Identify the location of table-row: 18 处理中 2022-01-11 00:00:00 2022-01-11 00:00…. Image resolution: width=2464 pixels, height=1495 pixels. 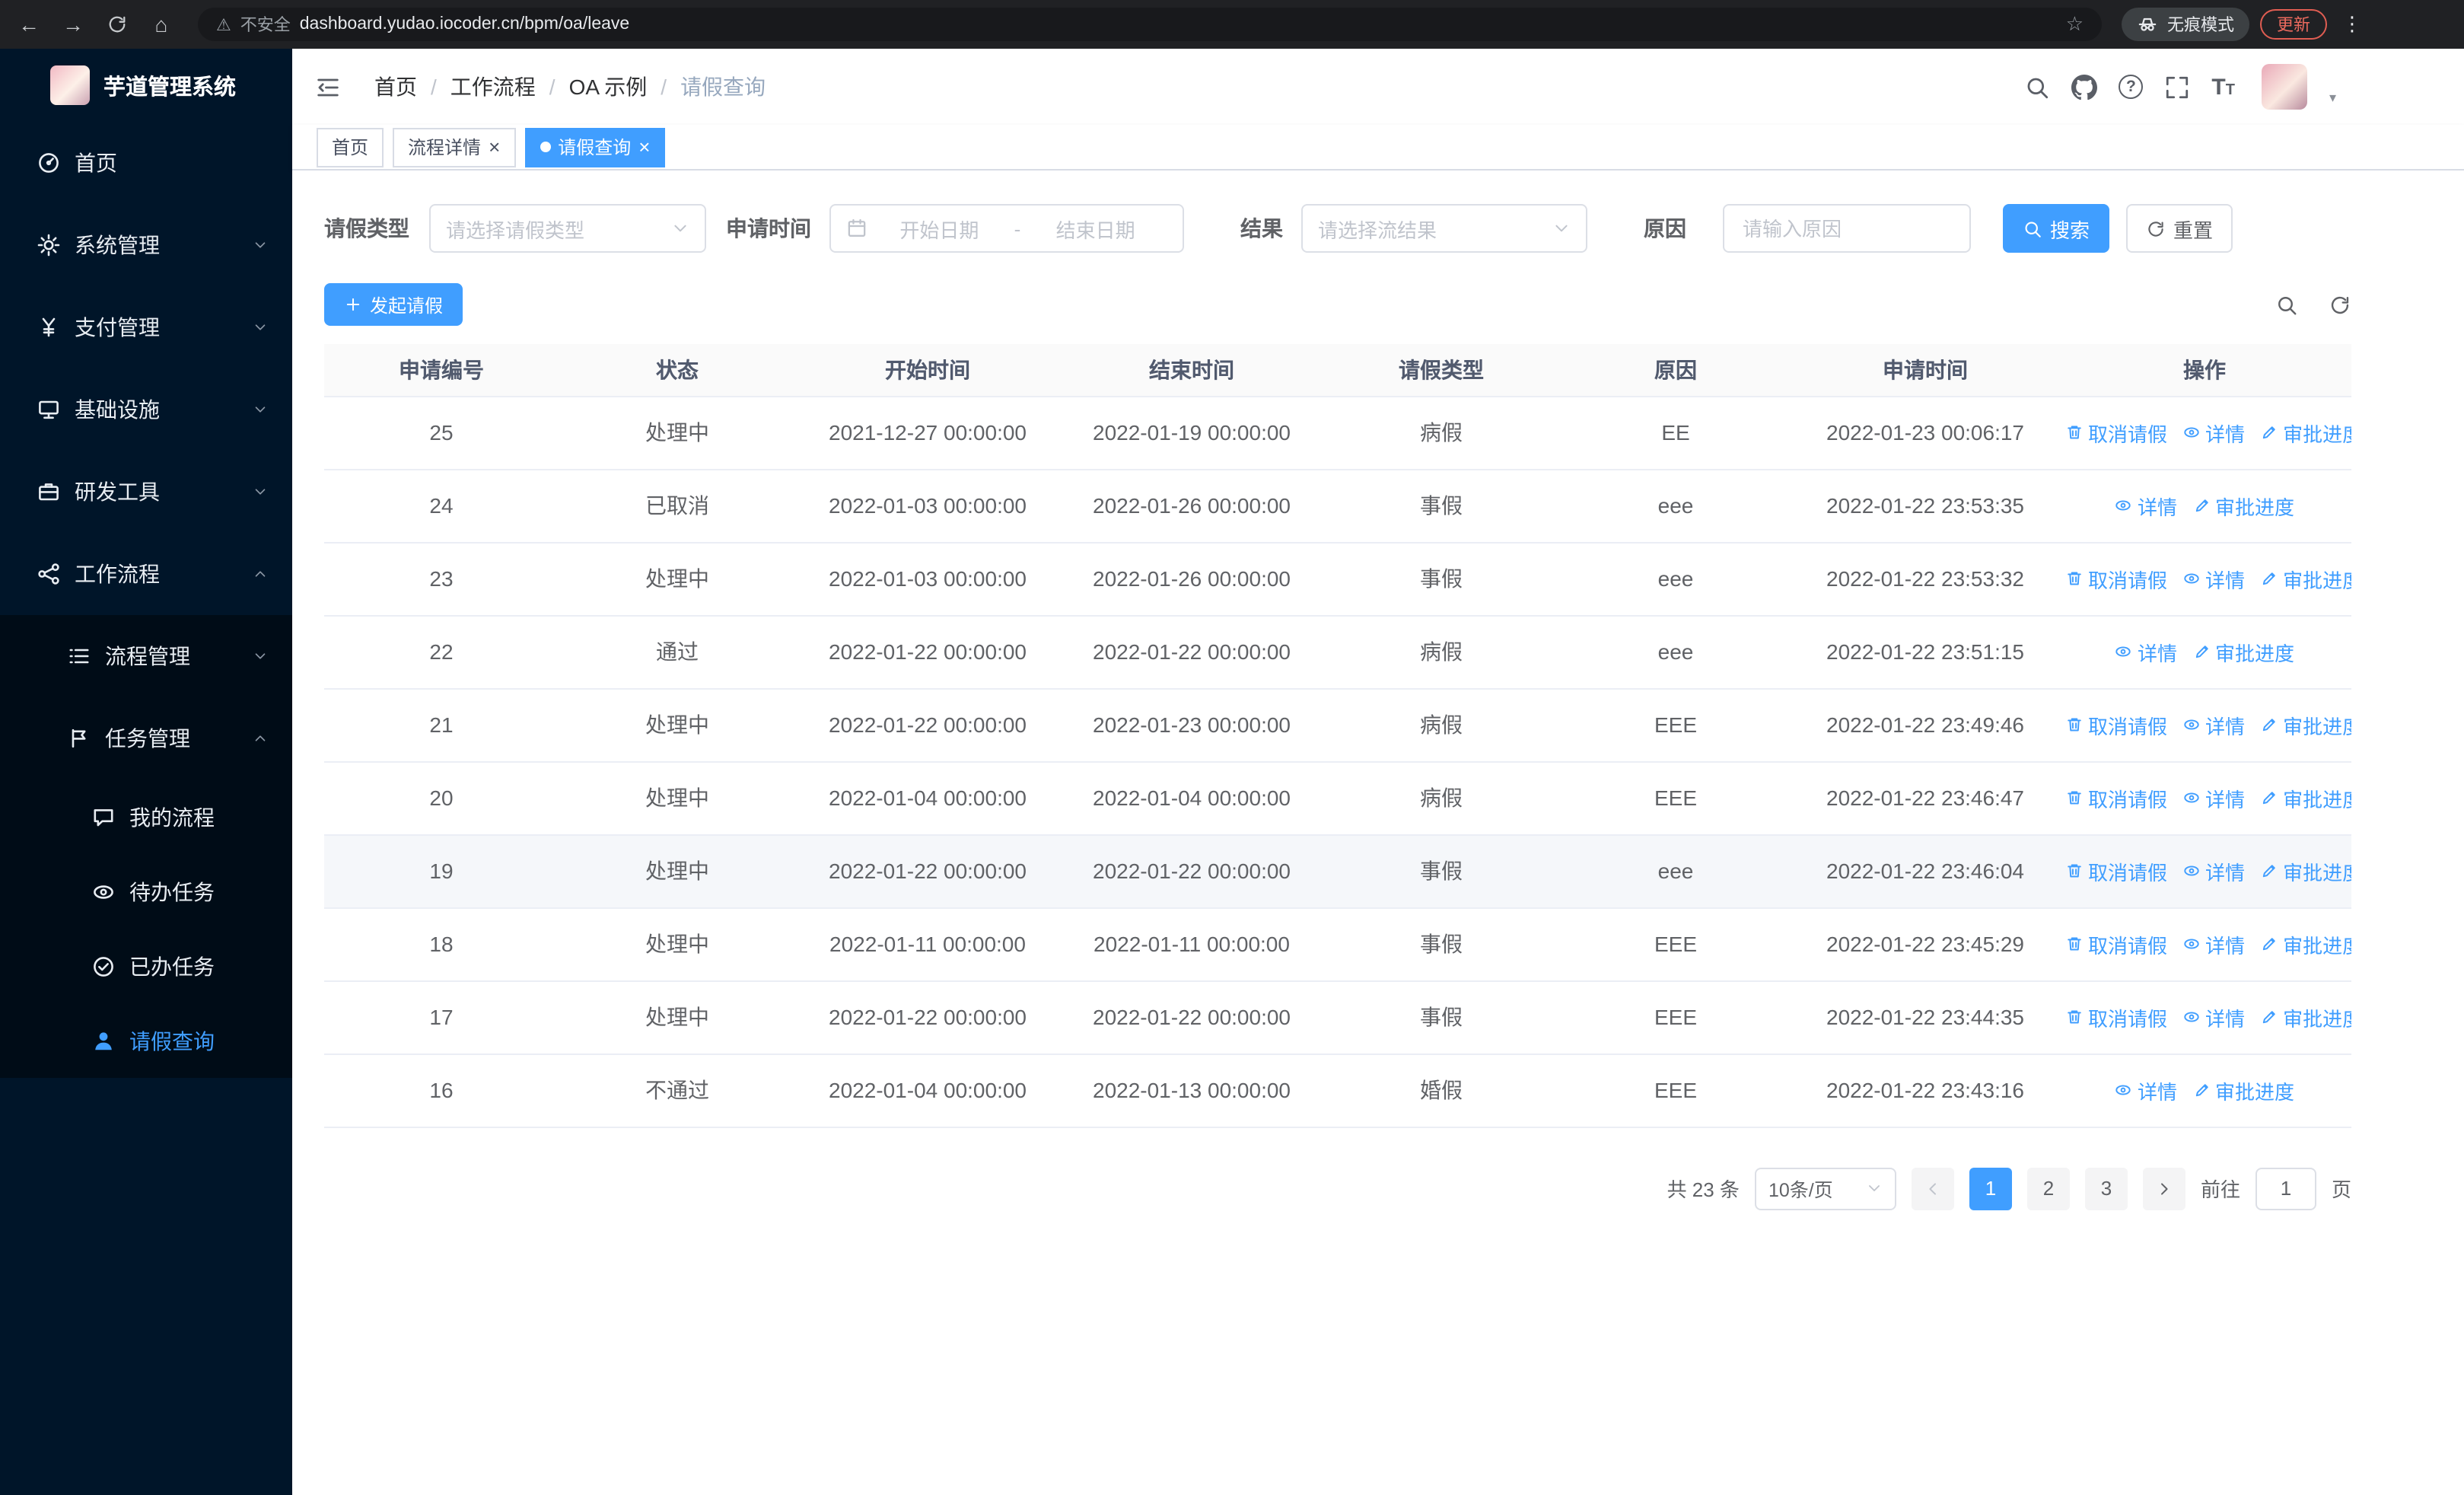
(1337, 944).